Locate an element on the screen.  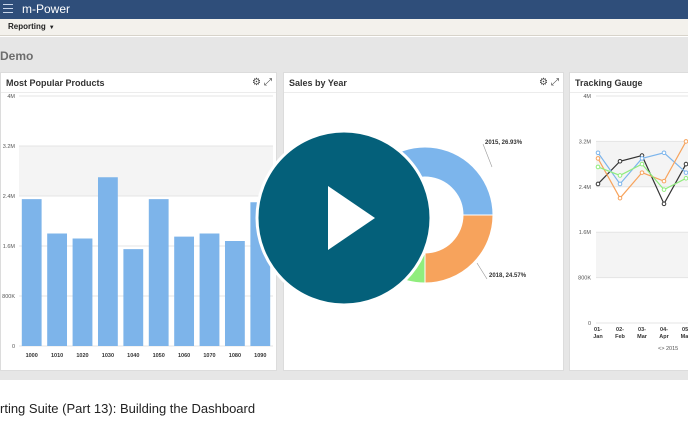
panel-header: Most Popular Products ⚙ ⤢ is located at coordinates (138, 83).